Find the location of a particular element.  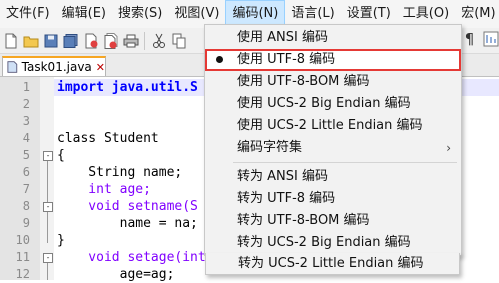

code-line: void setname(S is located at coordinates (127, 206).